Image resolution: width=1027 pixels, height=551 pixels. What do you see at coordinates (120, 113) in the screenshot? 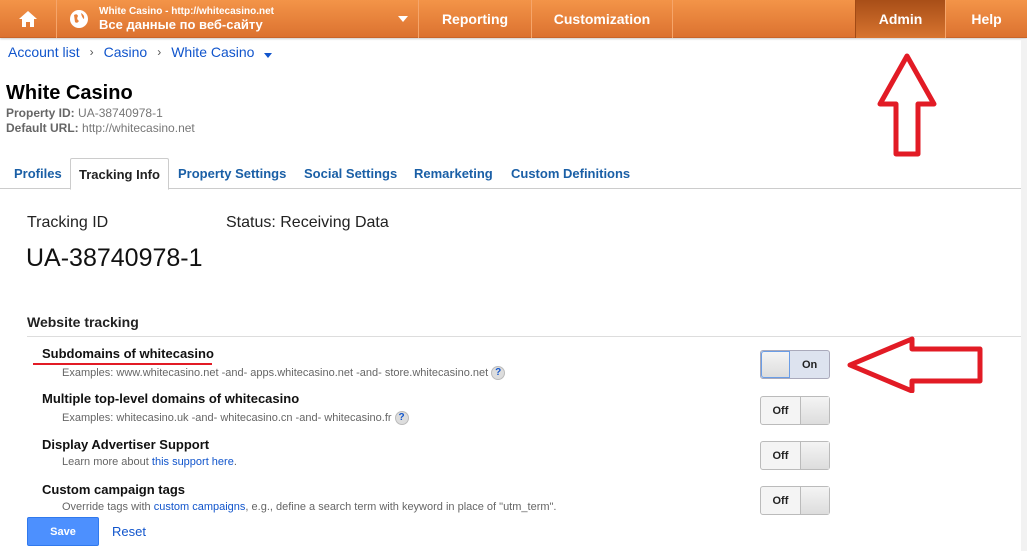
I see `property-id-value: UA-38740978-1` at bounding box center [120, 113].